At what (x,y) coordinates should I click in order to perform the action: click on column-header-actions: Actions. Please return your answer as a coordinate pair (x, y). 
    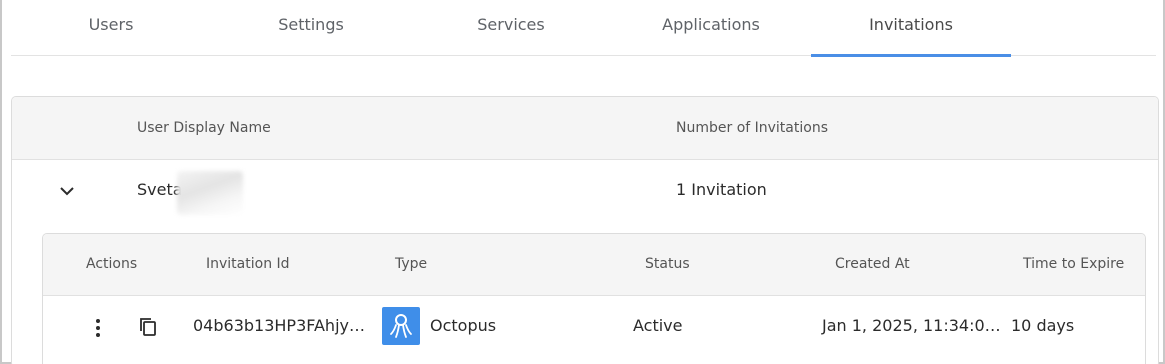
    Looking at the image, I should click on (112, 264).